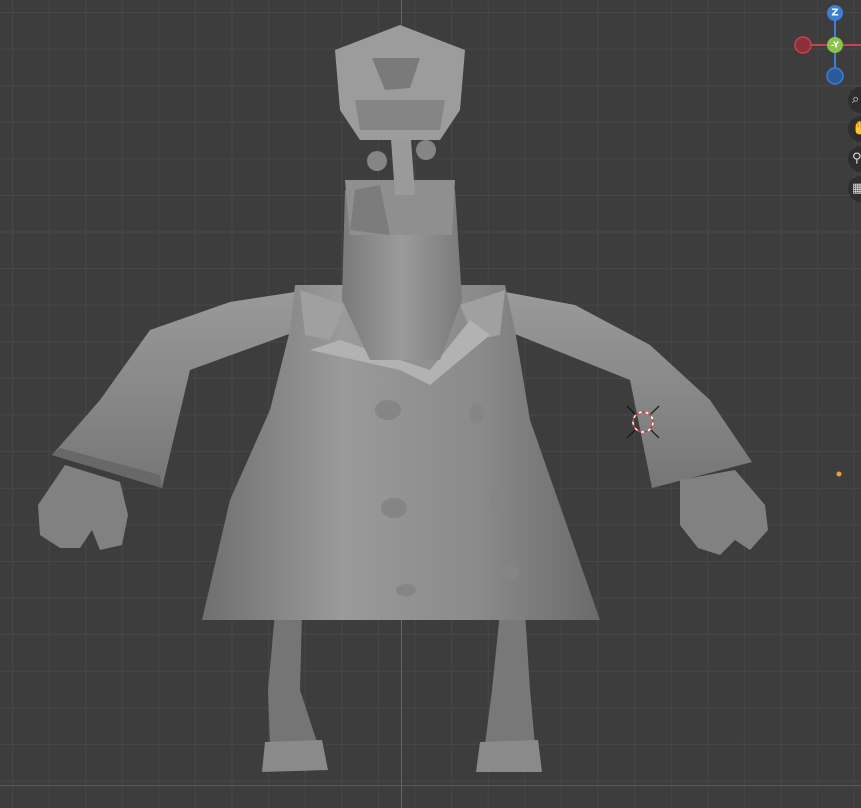 The height and width of the screenshot is (808, 861). What do you see at coordinates (402, 692) in the screenshot?
I see `legs` at bounding box center [402, 692].